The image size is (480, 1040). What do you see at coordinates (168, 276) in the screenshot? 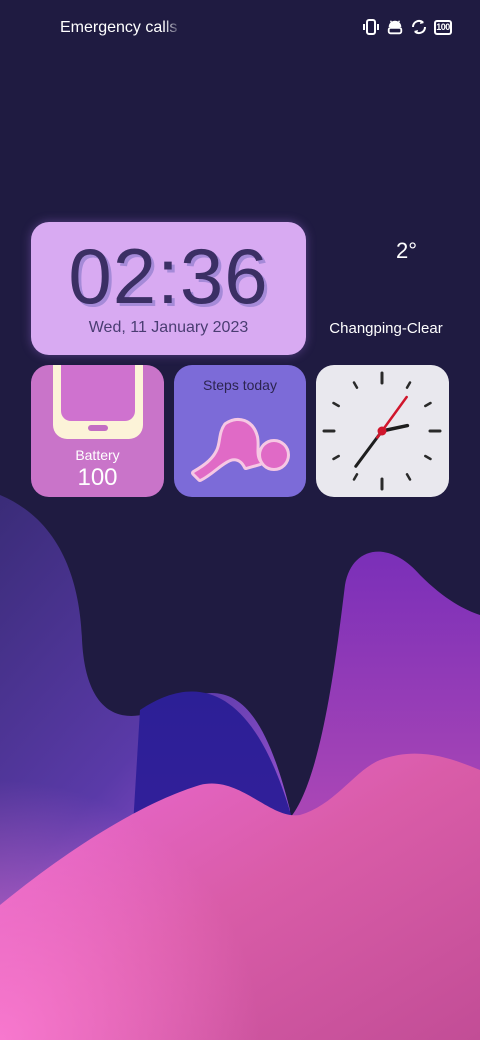
I see `clock-time: 02:36` at bounding box center [168, 276].